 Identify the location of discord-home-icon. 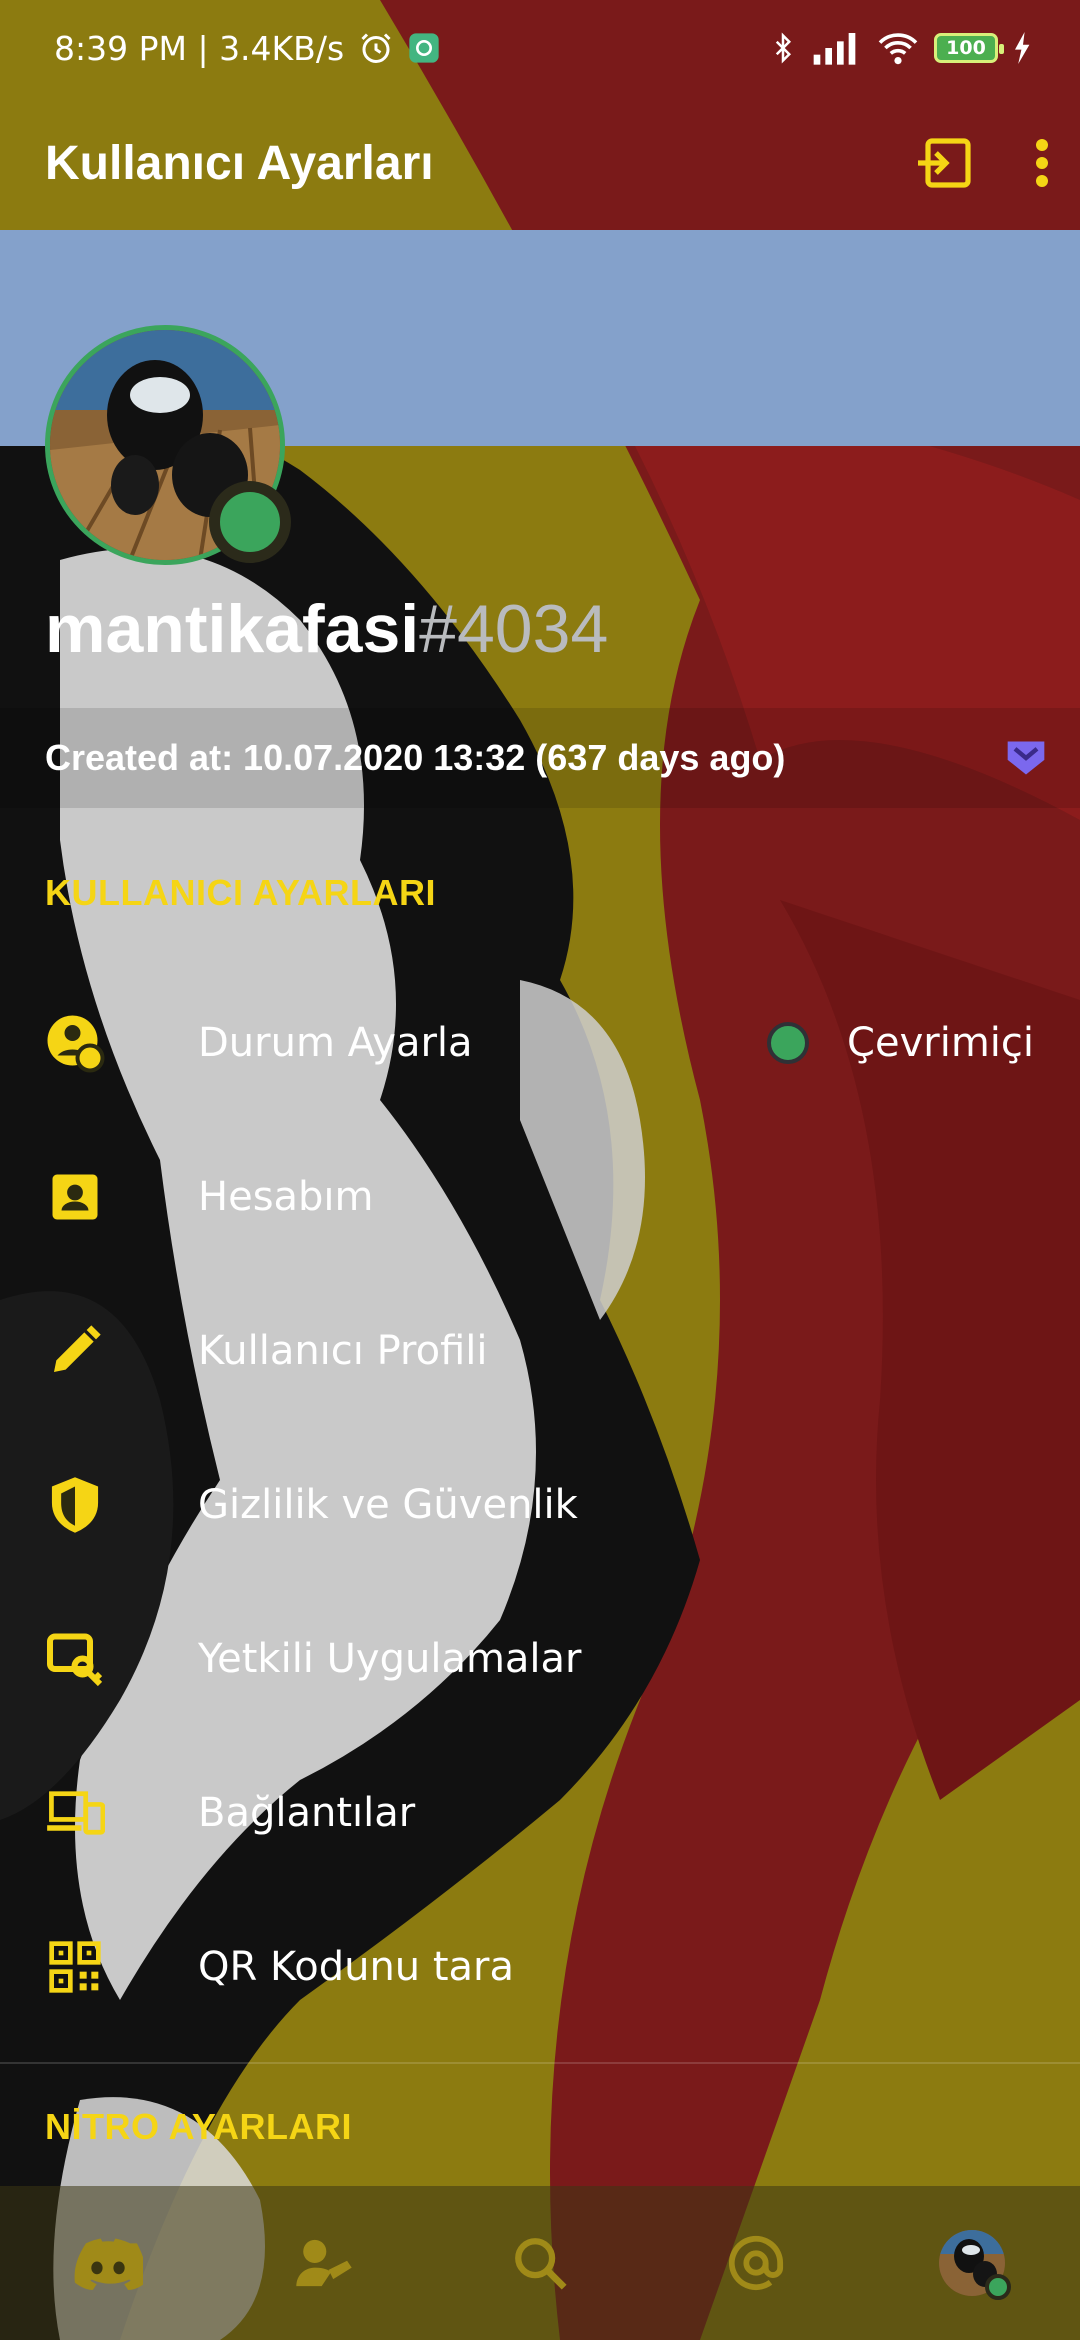
(108, 2263).